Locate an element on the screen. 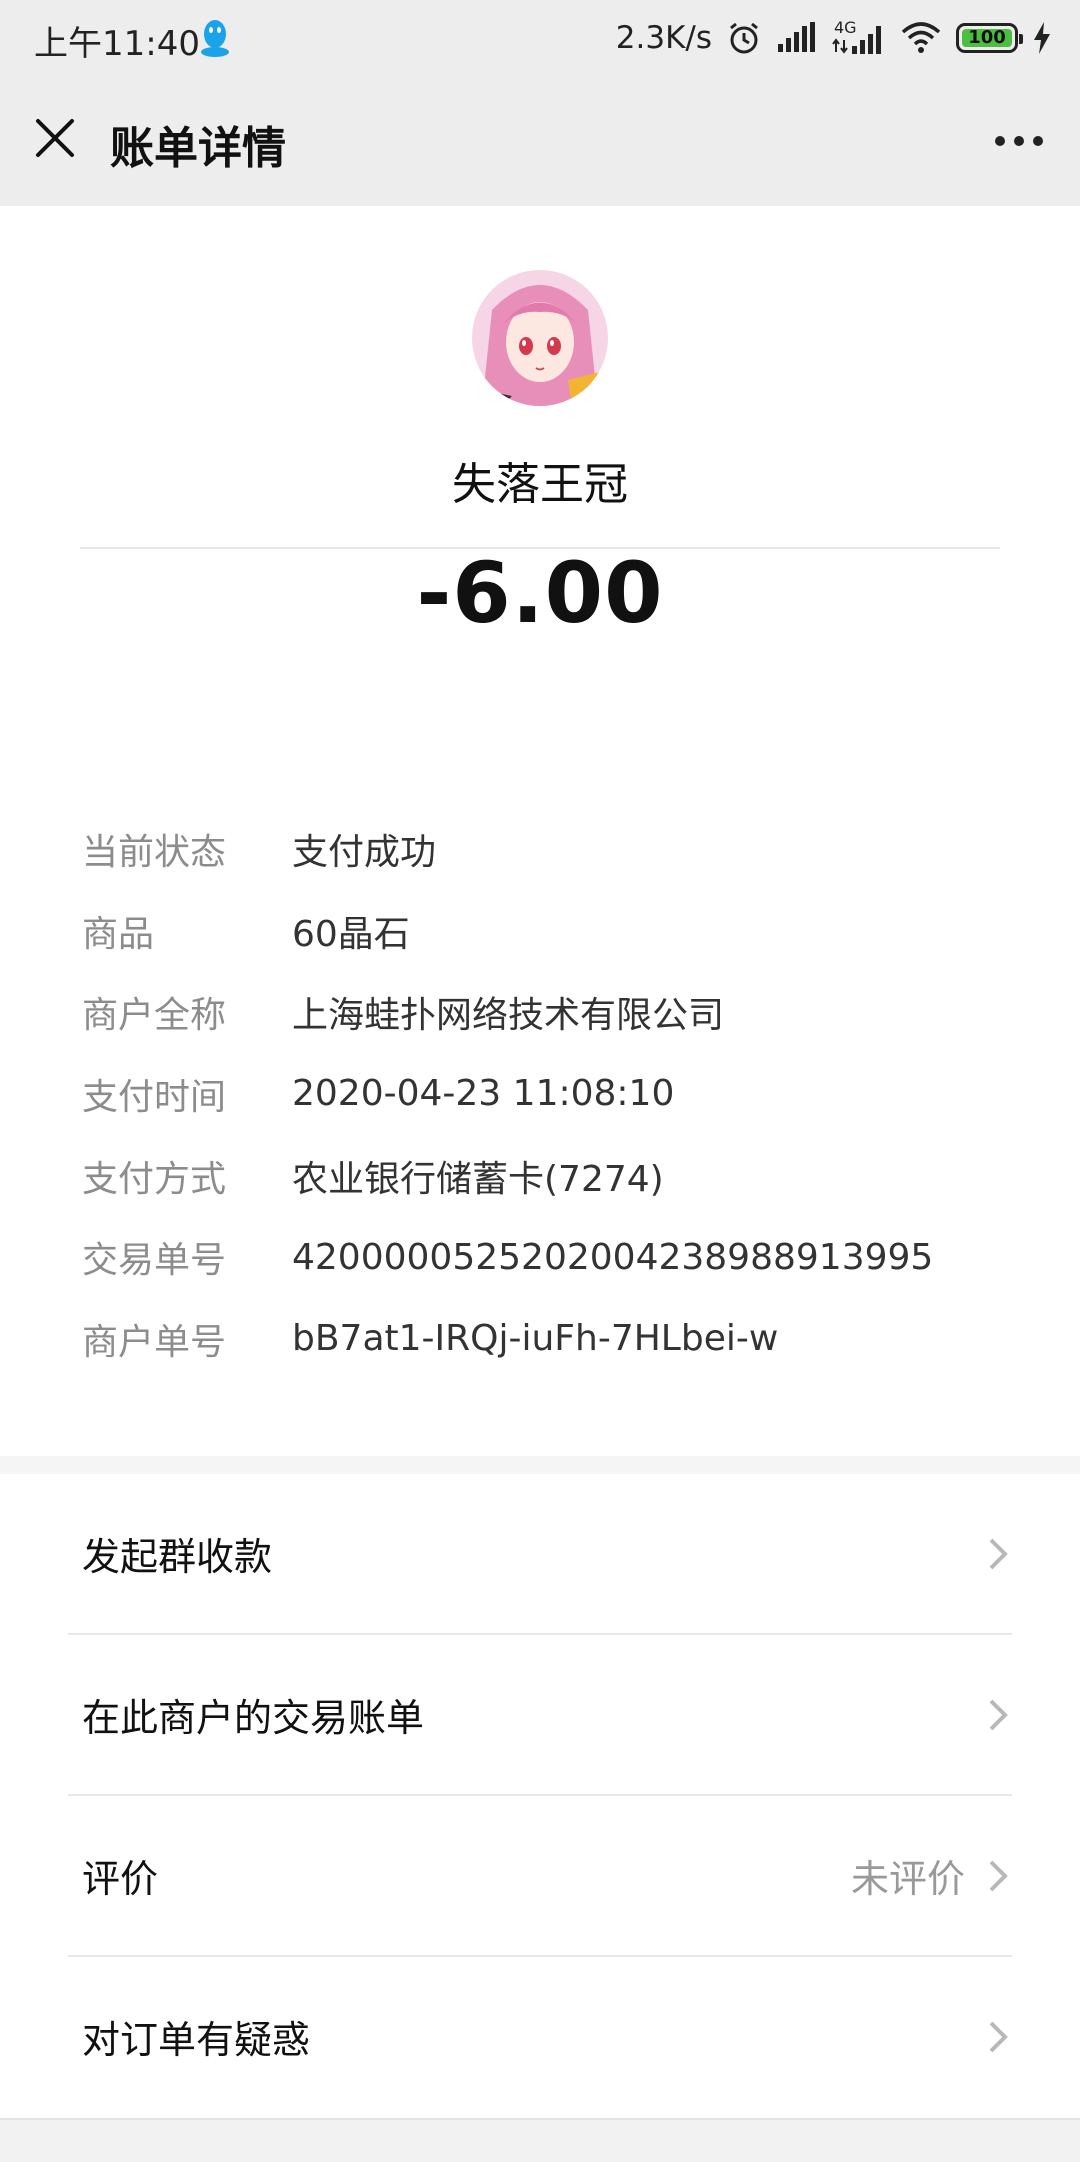 The image size is (1080, 2162). merchant-name: 失落王冠 is located at coordinates (540, 484).